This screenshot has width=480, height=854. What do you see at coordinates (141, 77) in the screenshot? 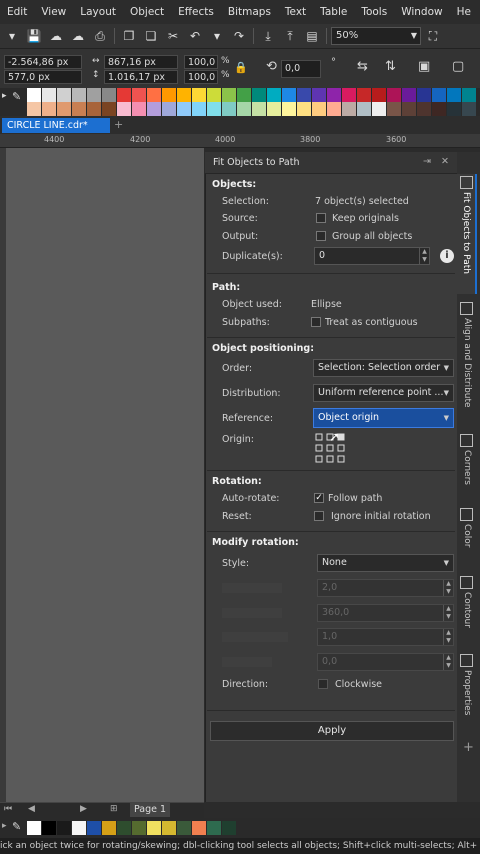
I see `height-field: 1.016,17 px` at bounding box center [141, 77].